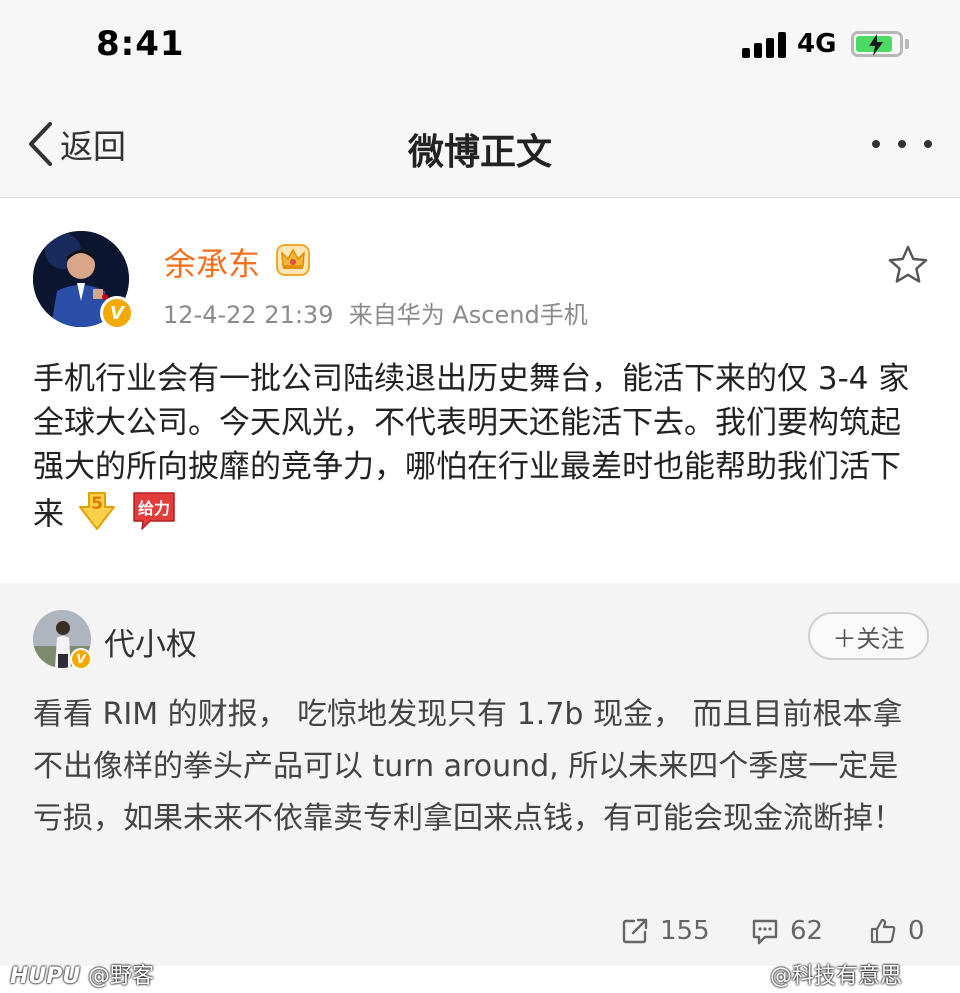 This screenshot has height=993, width=960. I want to click on crown-icon, so click(293, 260).